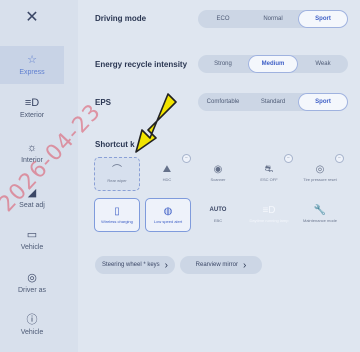 The width and height of the screenshot is (360, 352). I want to click on shortcut-daytime-running-lamp: ≡D Daytime running lamp, so click(269, 214).